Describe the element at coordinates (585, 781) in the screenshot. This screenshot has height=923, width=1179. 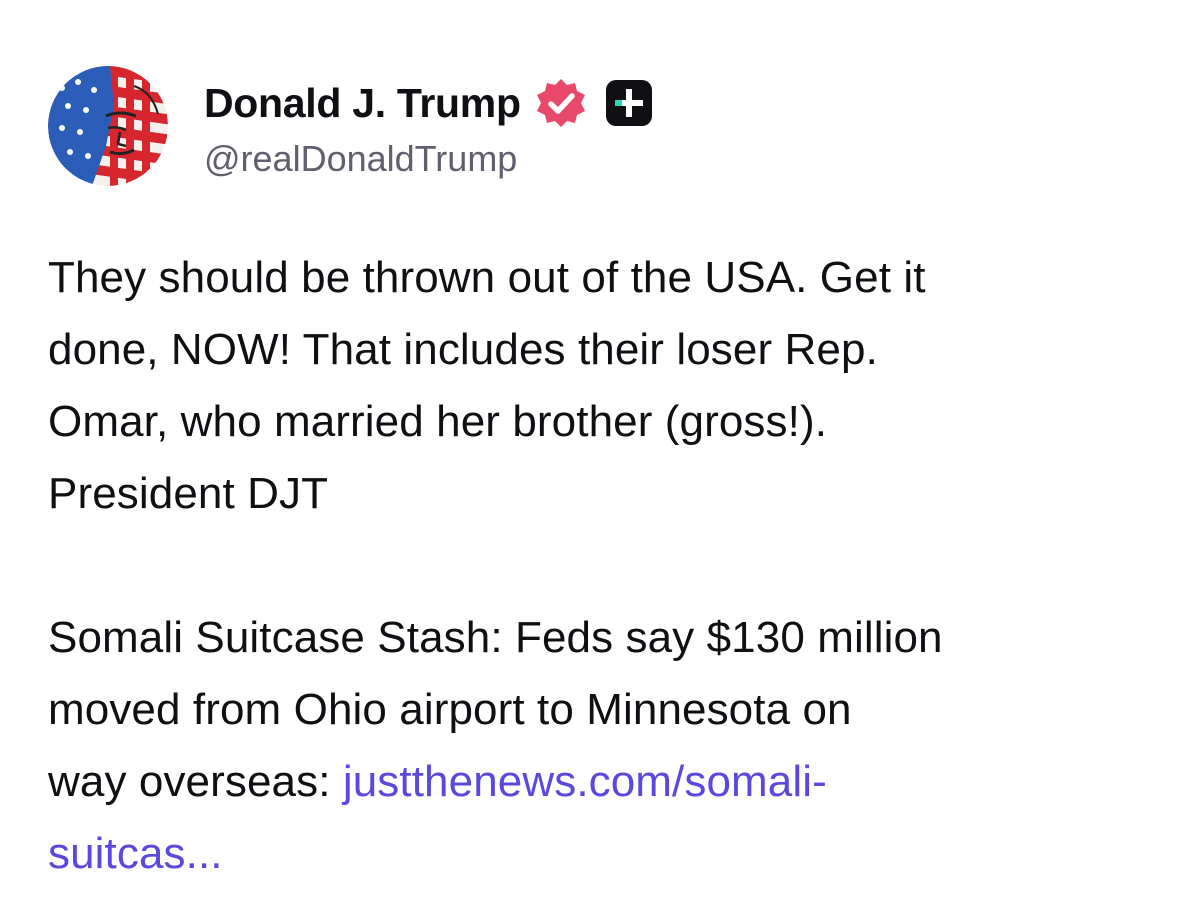
I see `article-link: justthenews.com/somali-` at that location.